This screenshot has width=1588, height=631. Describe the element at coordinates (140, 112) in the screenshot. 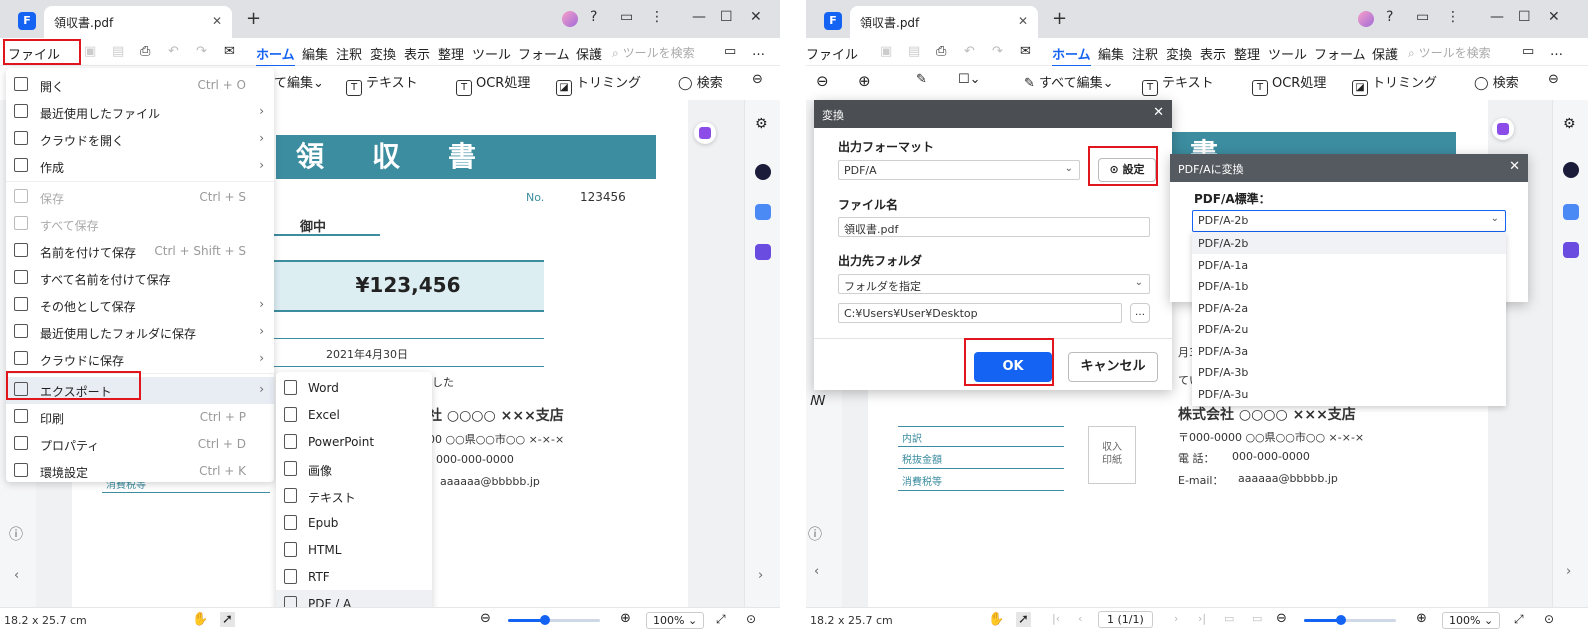

I see `file-menu-item-recent-files: 最近使用したファイル ›` at that location.